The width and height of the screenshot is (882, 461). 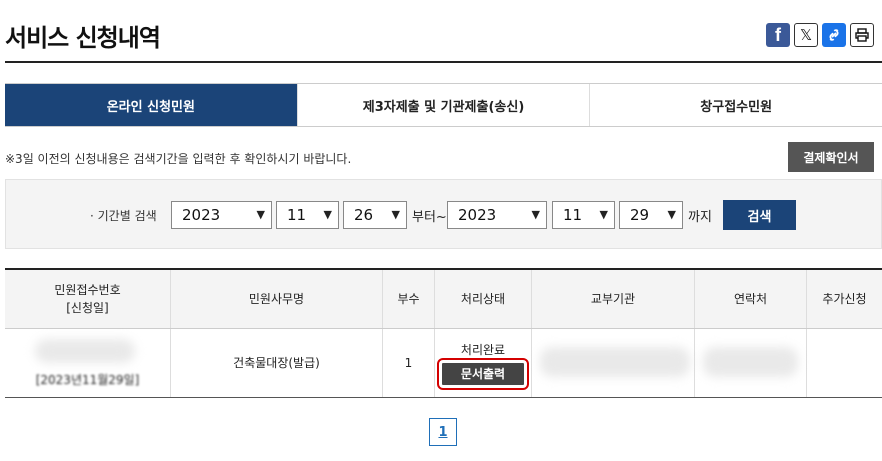 I want to click on to-year-value: 2023, so click(x=477, y=215).